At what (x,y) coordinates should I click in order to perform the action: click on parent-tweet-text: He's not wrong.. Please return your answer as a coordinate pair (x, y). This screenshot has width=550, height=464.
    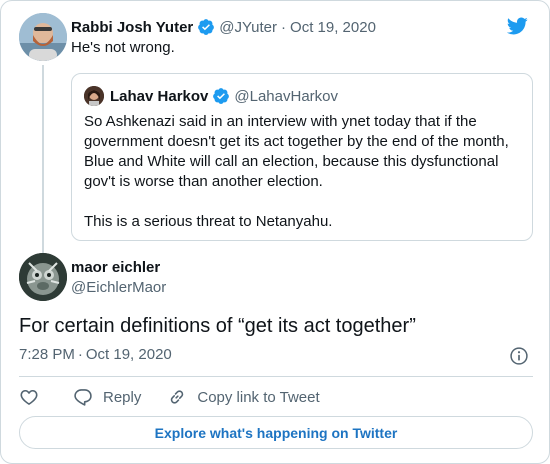
    Looking at the image, I should click on (123, 47).